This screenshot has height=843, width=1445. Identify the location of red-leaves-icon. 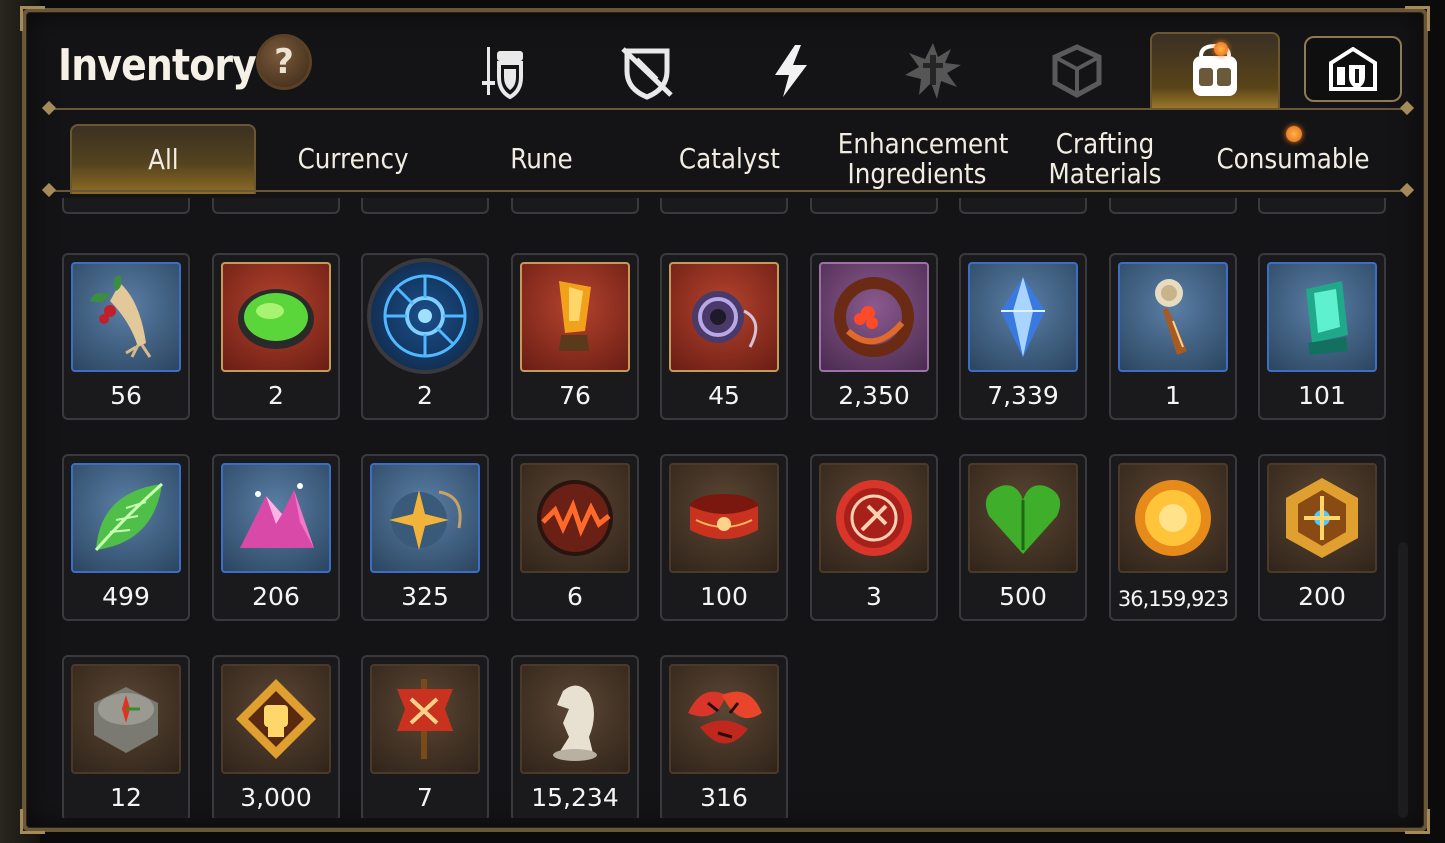
(725, 717).